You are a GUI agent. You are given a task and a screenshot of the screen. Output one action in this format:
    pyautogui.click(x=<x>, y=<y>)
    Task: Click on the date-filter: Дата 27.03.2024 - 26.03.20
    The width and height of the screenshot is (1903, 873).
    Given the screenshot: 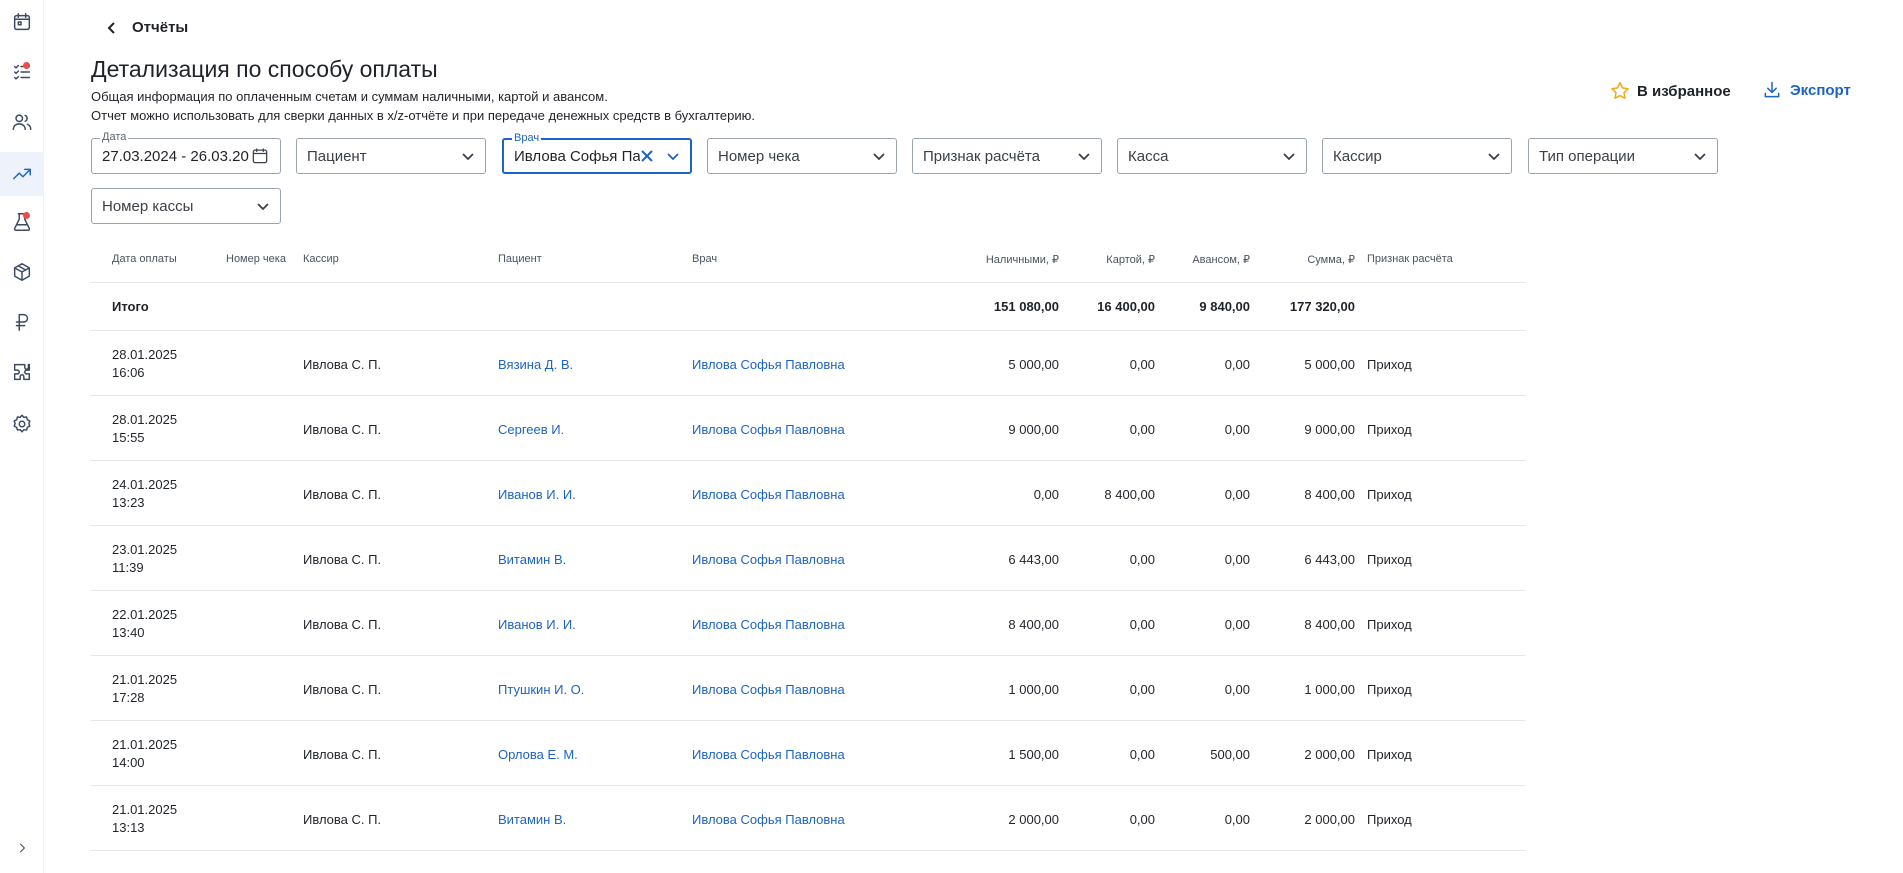 What is the action you would take?
    pyautogui.click(x=186, y=152)
    